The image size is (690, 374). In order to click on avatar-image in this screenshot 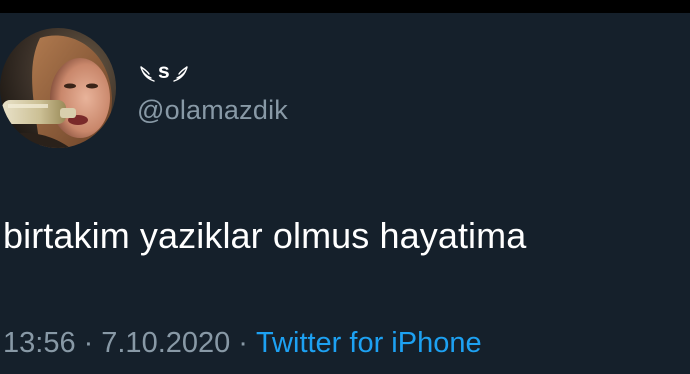, I will do `click(58, 88)`.